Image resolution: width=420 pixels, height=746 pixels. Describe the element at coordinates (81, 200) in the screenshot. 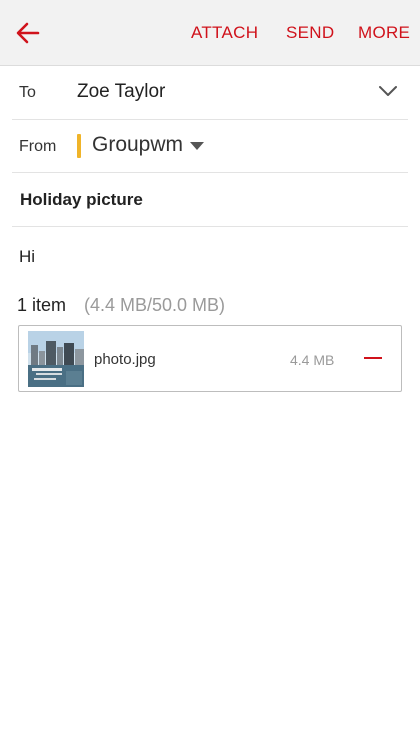

I see `subject-field: Holiday picture` at that location.